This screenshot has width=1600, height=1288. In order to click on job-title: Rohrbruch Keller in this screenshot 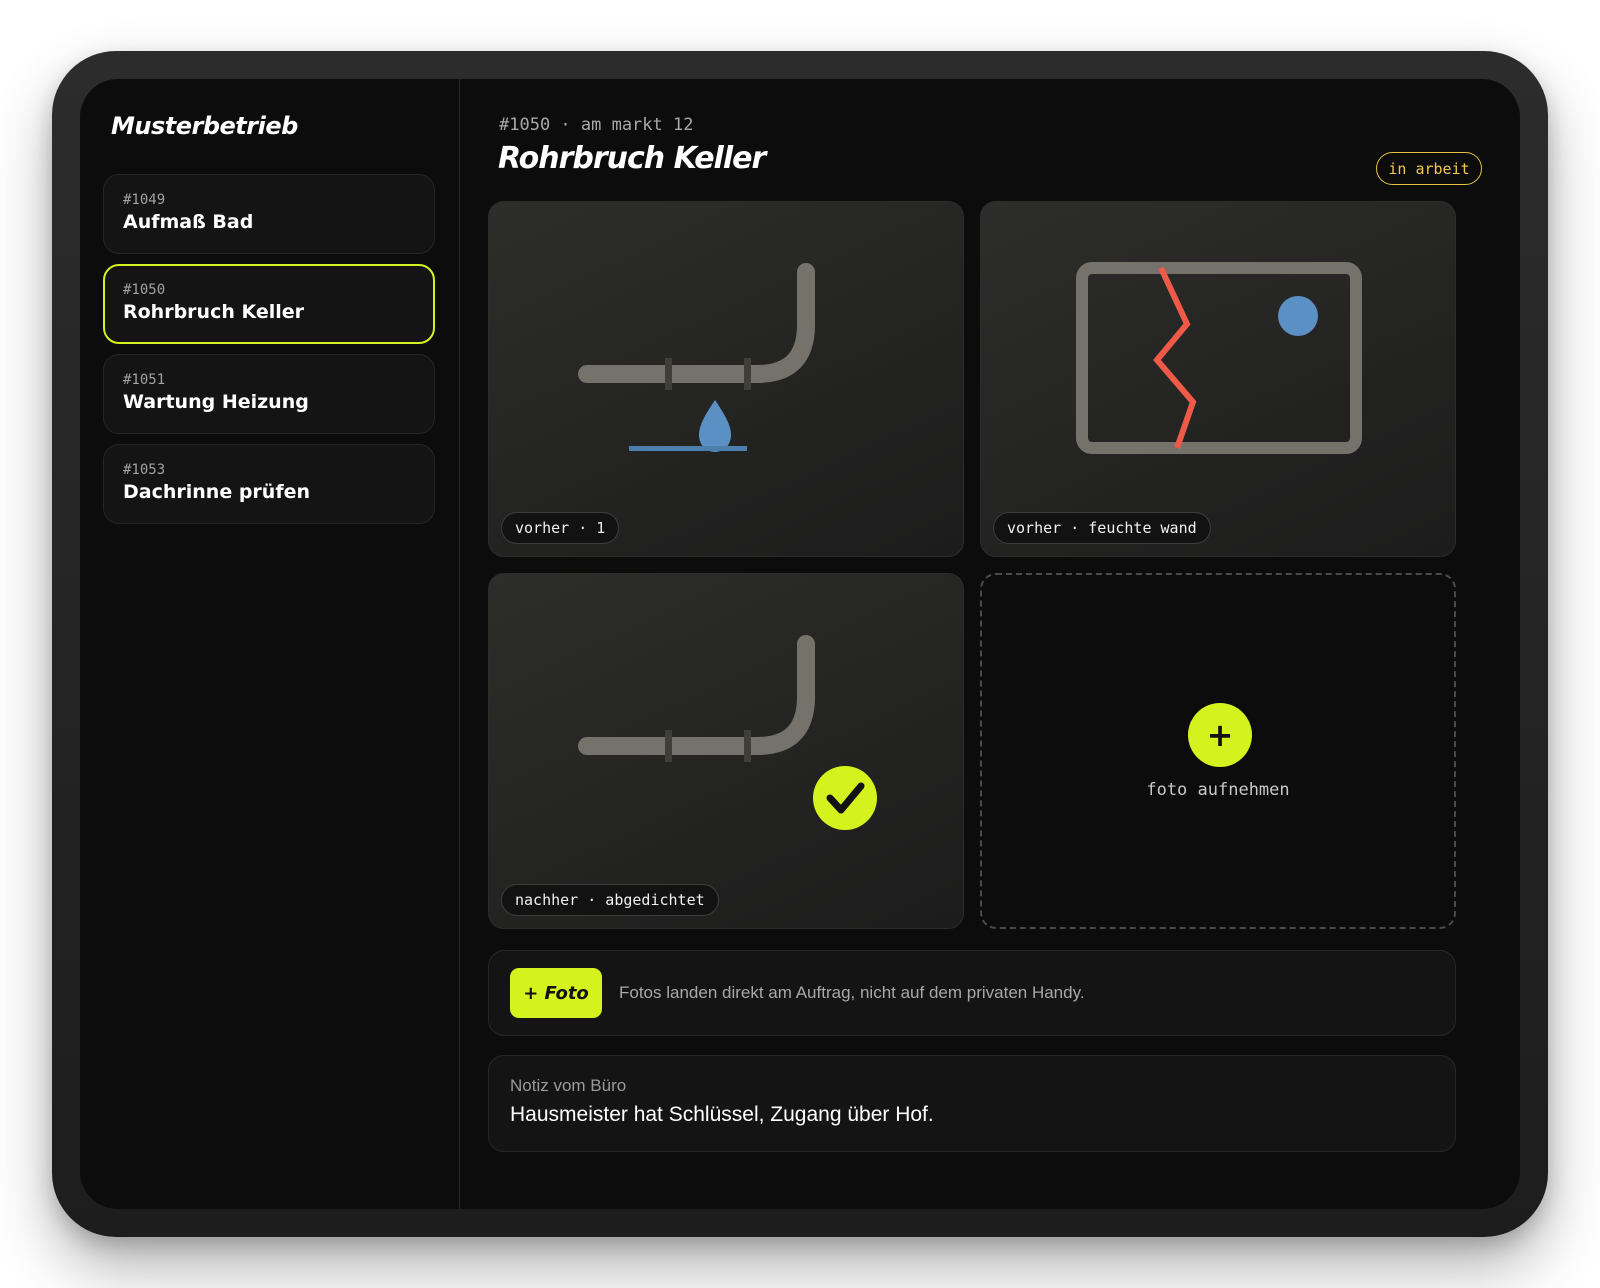, I will do `click(214, 312)`.